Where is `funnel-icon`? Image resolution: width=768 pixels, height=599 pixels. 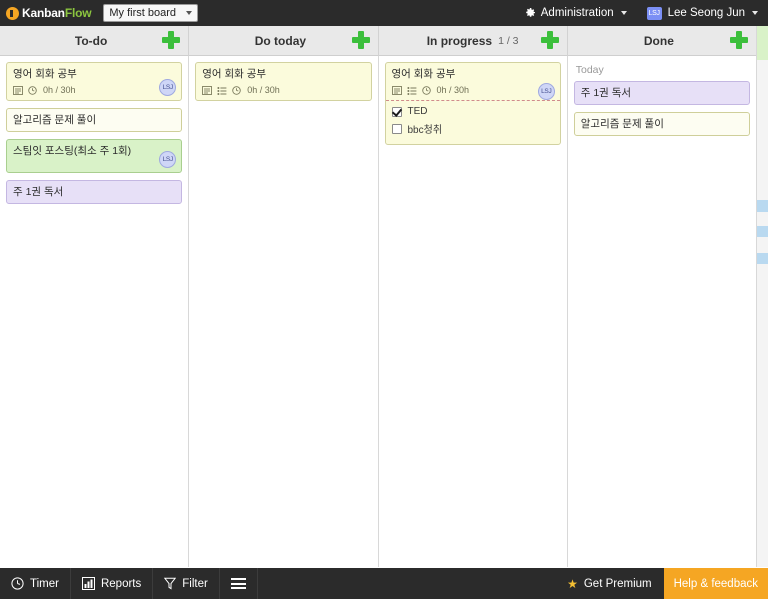 funnel-icon is located at coordinates (170, 583).